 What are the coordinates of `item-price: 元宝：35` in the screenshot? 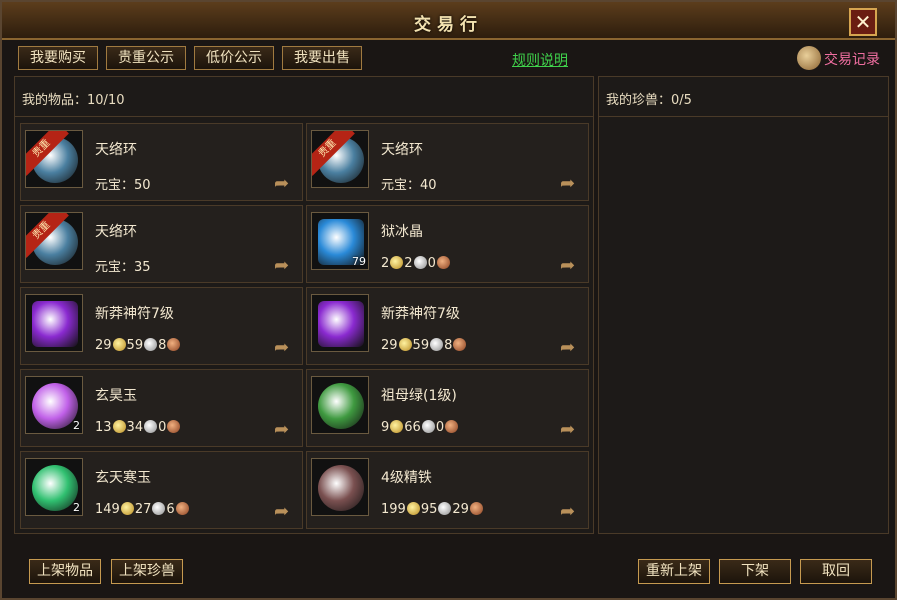 It's located at (123, 265).